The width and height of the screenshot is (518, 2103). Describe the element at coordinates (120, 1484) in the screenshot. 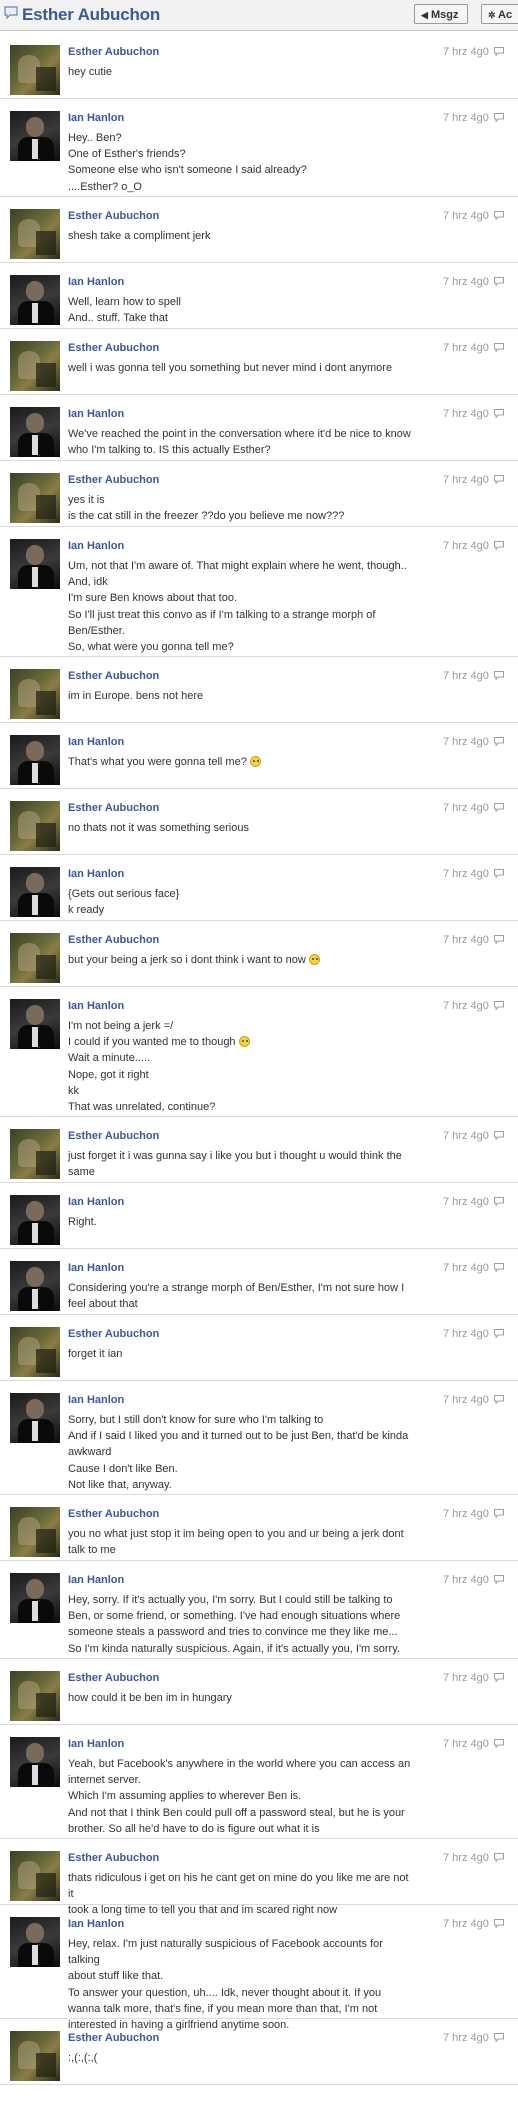

I see `message-text: Not like that, anyway.` at that location.